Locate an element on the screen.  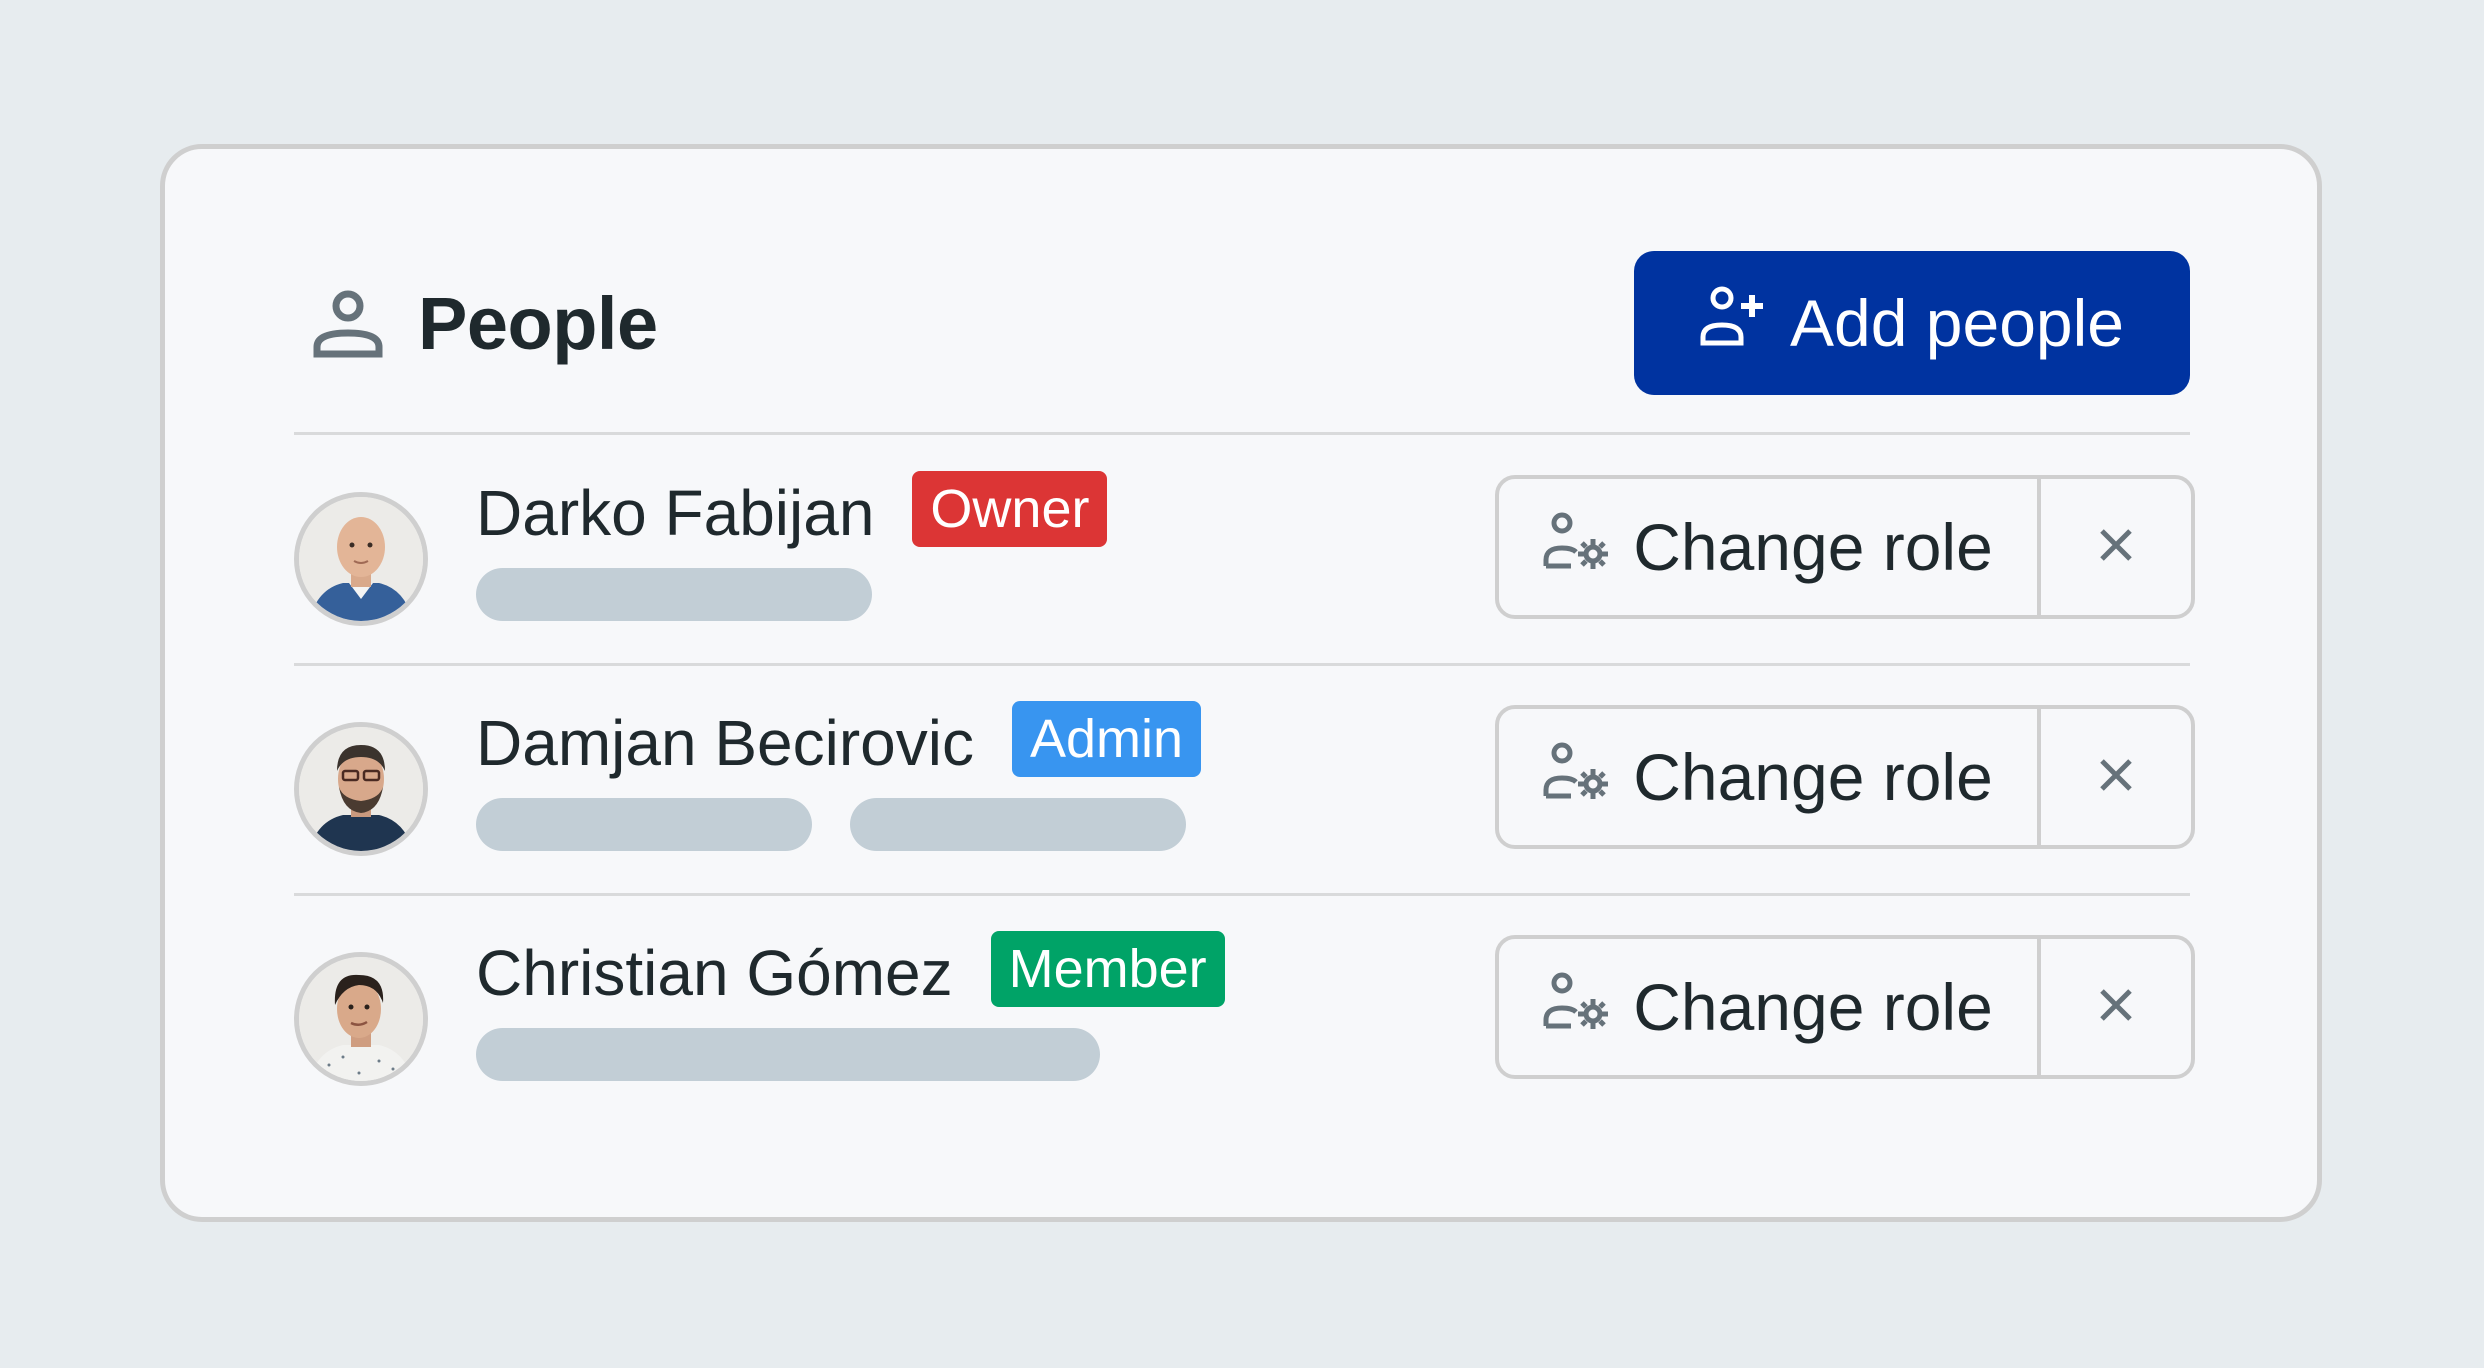
person-name: Christian Gómez is located at coordinates (714, 973).